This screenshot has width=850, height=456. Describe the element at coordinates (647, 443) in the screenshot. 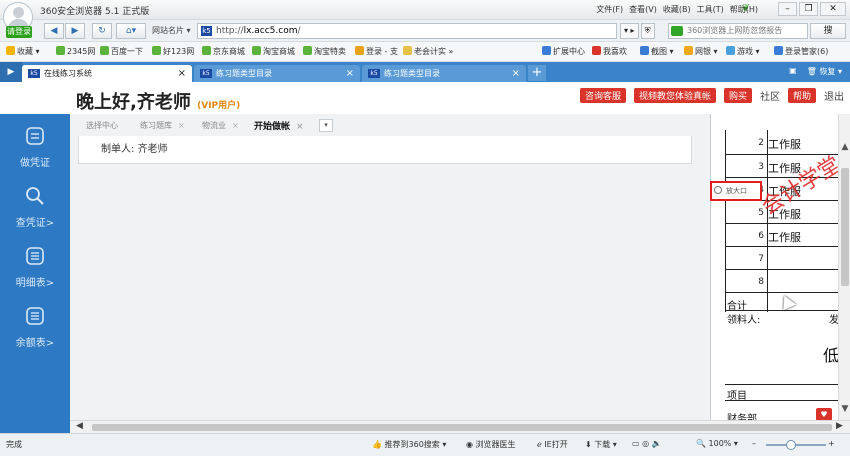

I see `status-tools-icon: ▭ ◎ 🔈` at that location.